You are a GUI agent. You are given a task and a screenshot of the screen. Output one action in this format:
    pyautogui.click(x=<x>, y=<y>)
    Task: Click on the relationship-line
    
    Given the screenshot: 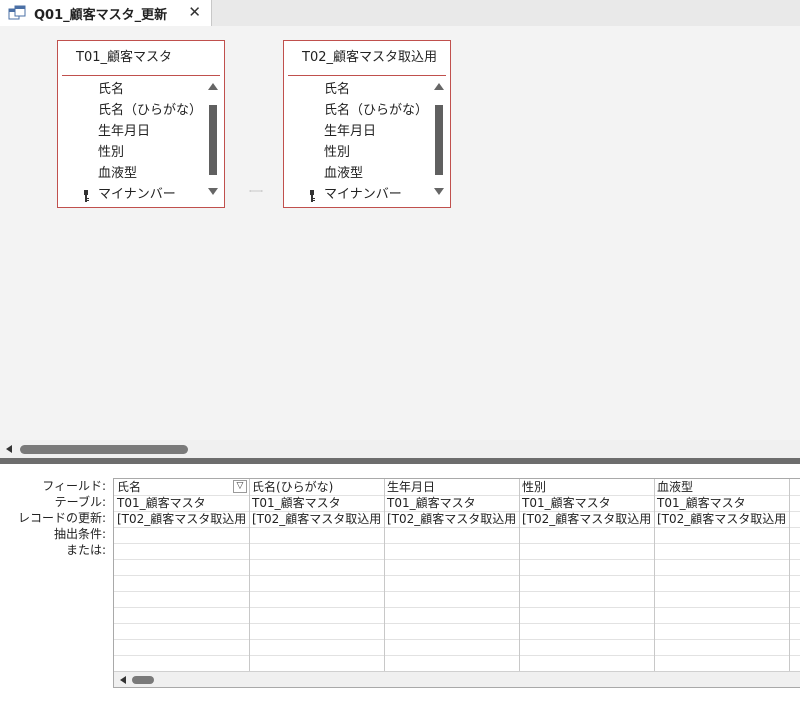 What is the action you would take?
    pyautogui.click(x=256, y=191)
    